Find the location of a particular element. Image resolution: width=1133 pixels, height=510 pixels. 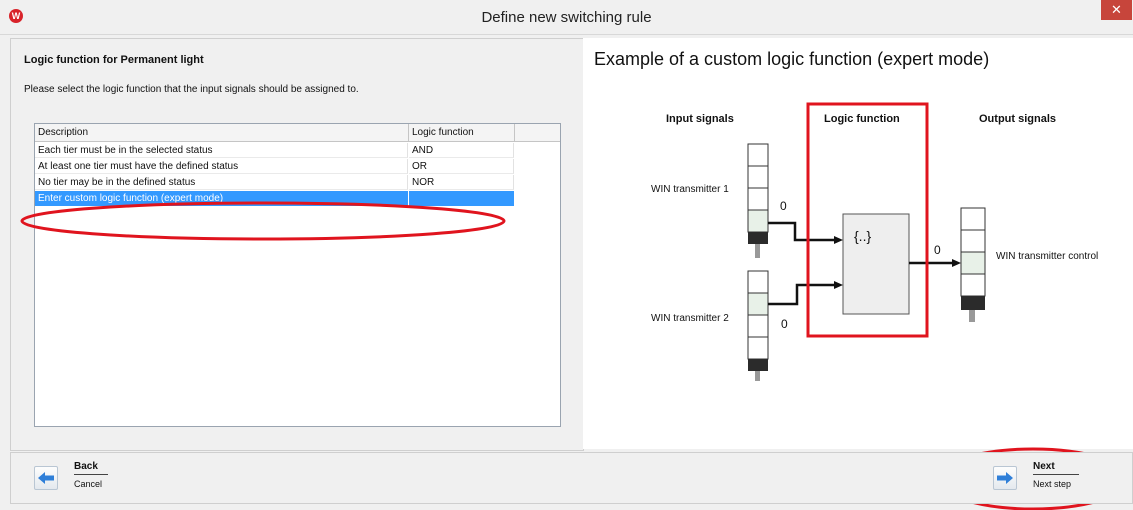

selection-highlight-ellipse is located at coordinates (263, 221).